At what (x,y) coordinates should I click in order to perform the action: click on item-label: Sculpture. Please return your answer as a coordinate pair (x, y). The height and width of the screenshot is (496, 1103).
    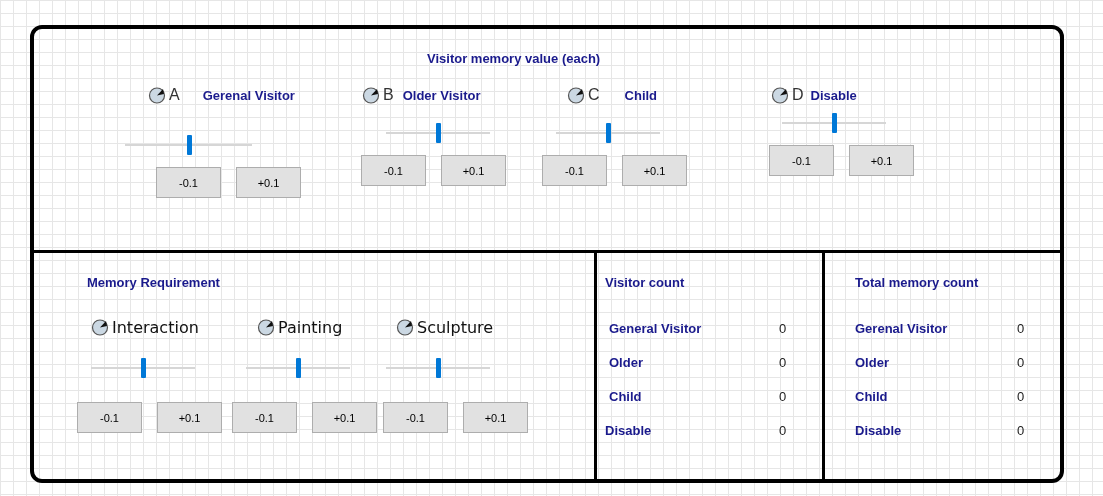
    Looking at the image, I should click on (455, 327).